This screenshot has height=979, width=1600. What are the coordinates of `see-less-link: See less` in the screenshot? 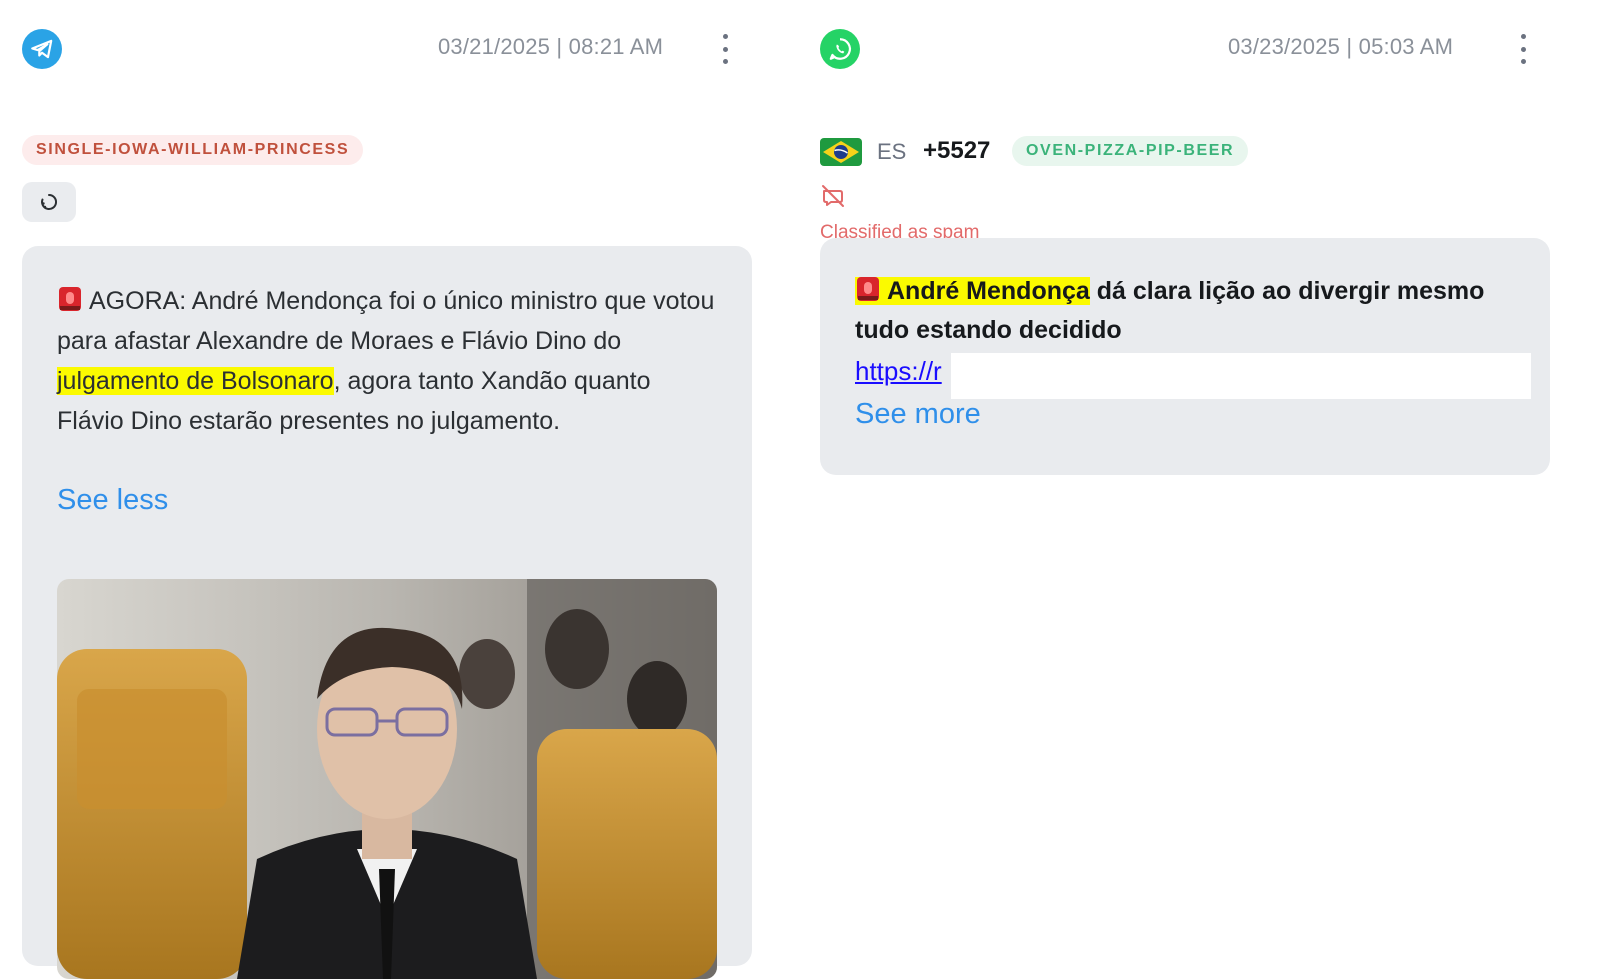 It's located at (112, 500).